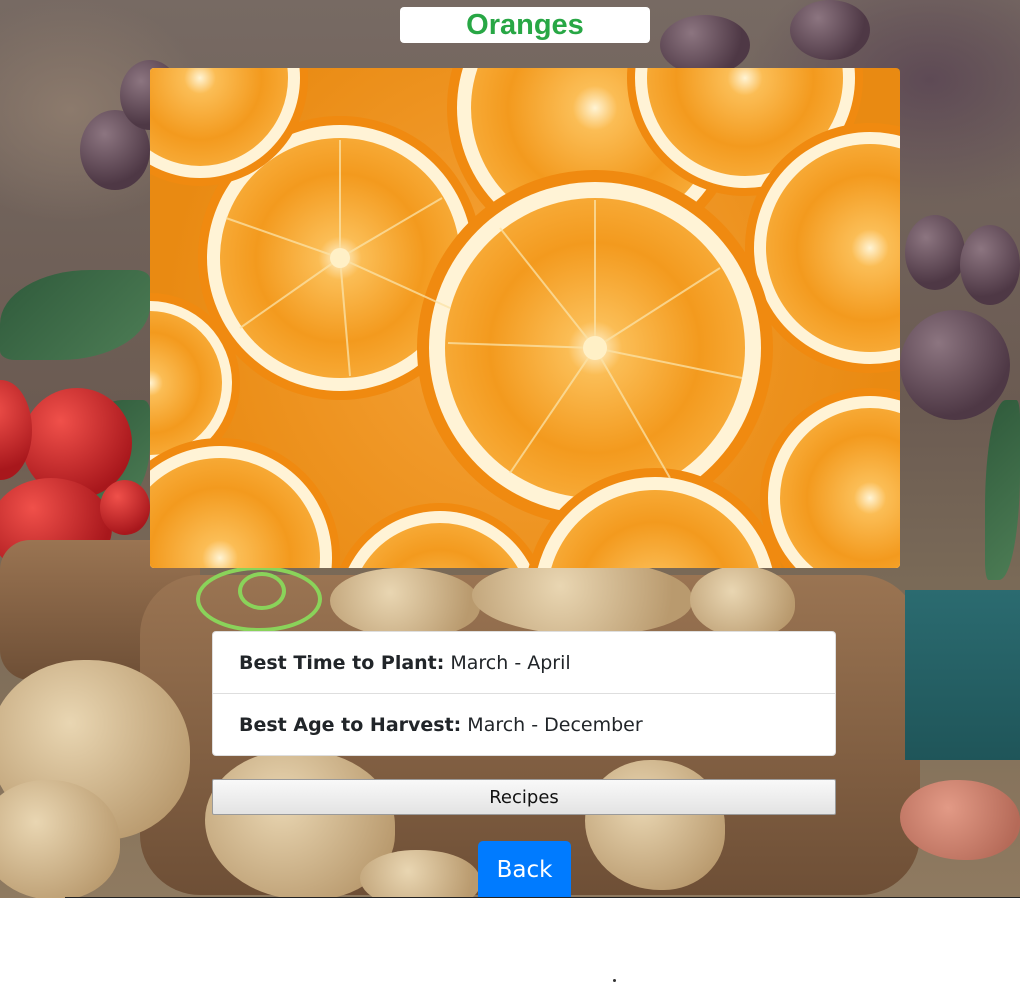 The height and width of the screenshot is (983, 1020). What do you see at coordinates (350, 724) in the screenshot?
I see `harvest-age-label: Best Age to Harvest:` at bounding box center [350, 724].